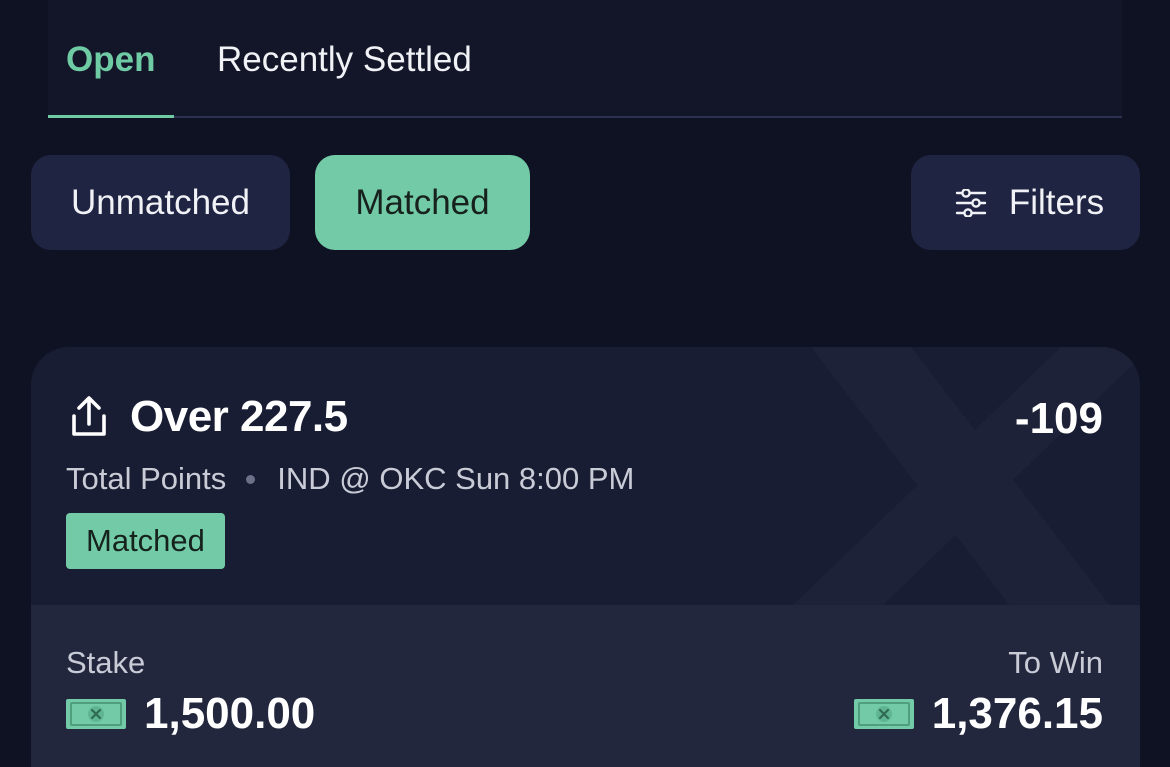 The width and height of the screenshot is (1170, 767). Describe the element at coordinates (1055, 662) in the screenshot. I see `to-win-label: To Win` at that location.